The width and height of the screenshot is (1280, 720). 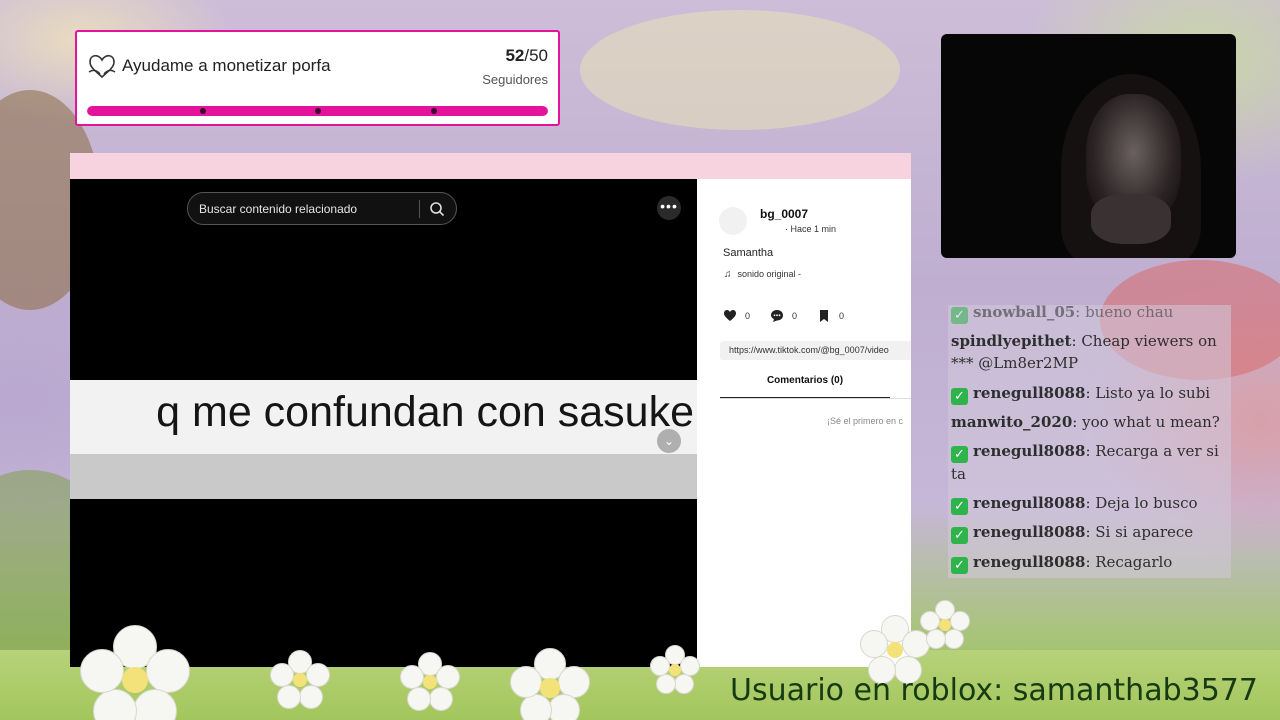 What do you see at coordinates (278, 209) in the screenshot?
I see `search-input: Buscar contenido relacionado` at bounding box center [278, 209].